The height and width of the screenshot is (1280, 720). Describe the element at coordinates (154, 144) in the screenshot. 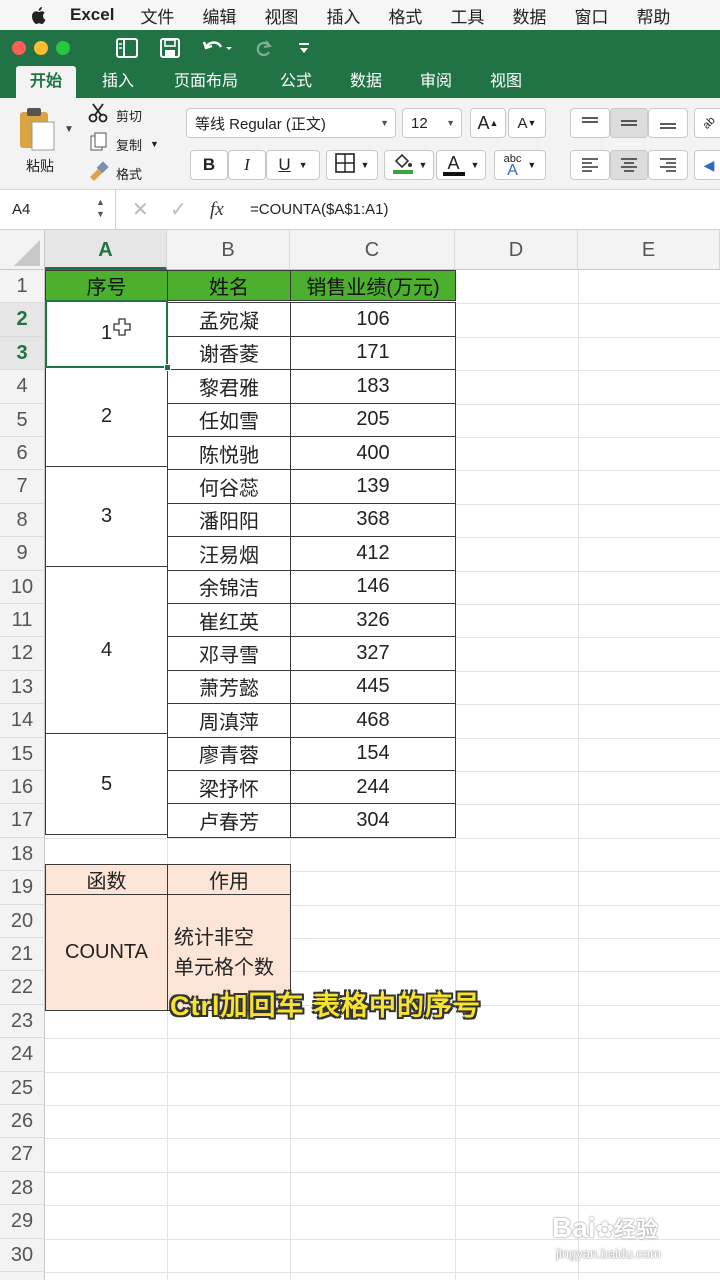

I see `copy-dropdown-icon: ▼` at that location.